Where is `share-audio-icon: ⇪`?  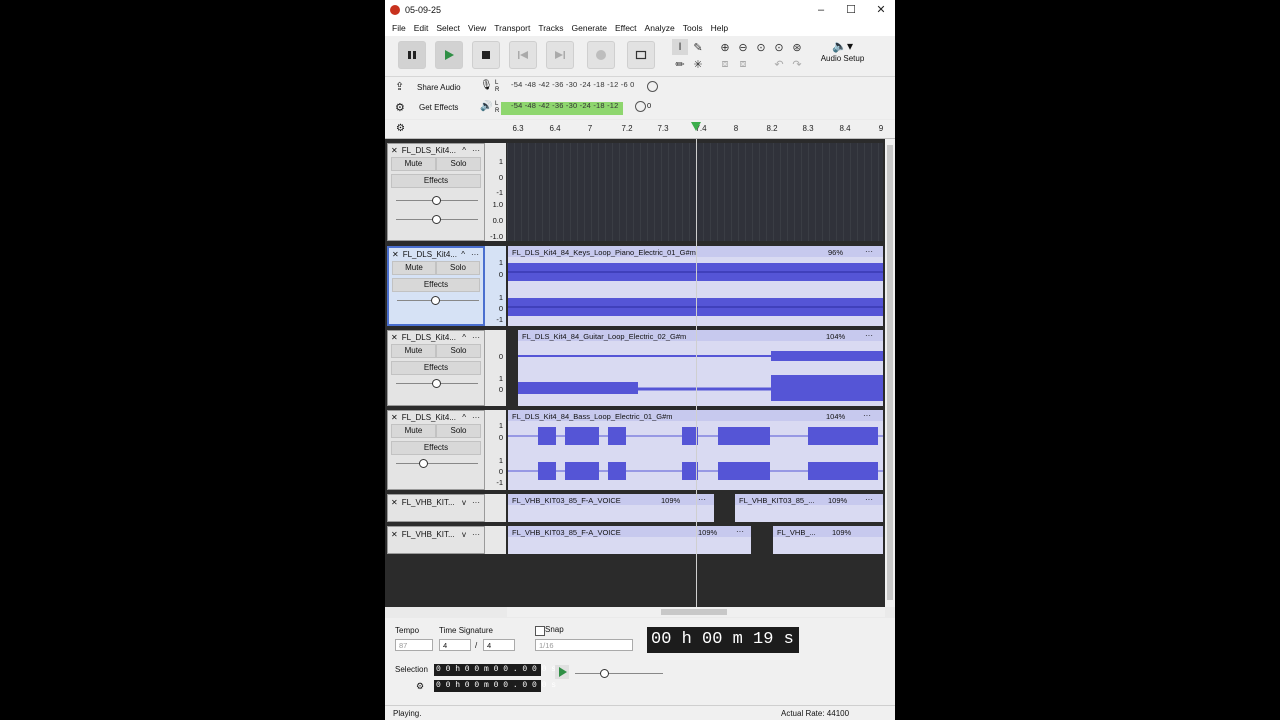
share-audio-icon: ⇪ is located at coordinates (399, 86).